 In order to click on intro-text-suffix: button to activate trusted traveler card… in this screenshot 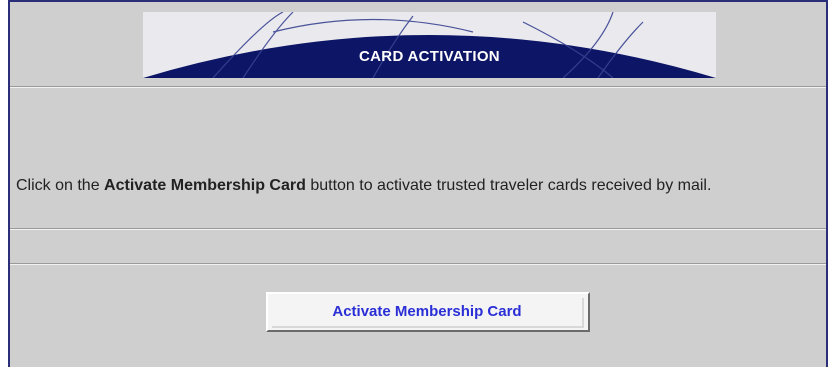, I will do `click(508, 185)`.